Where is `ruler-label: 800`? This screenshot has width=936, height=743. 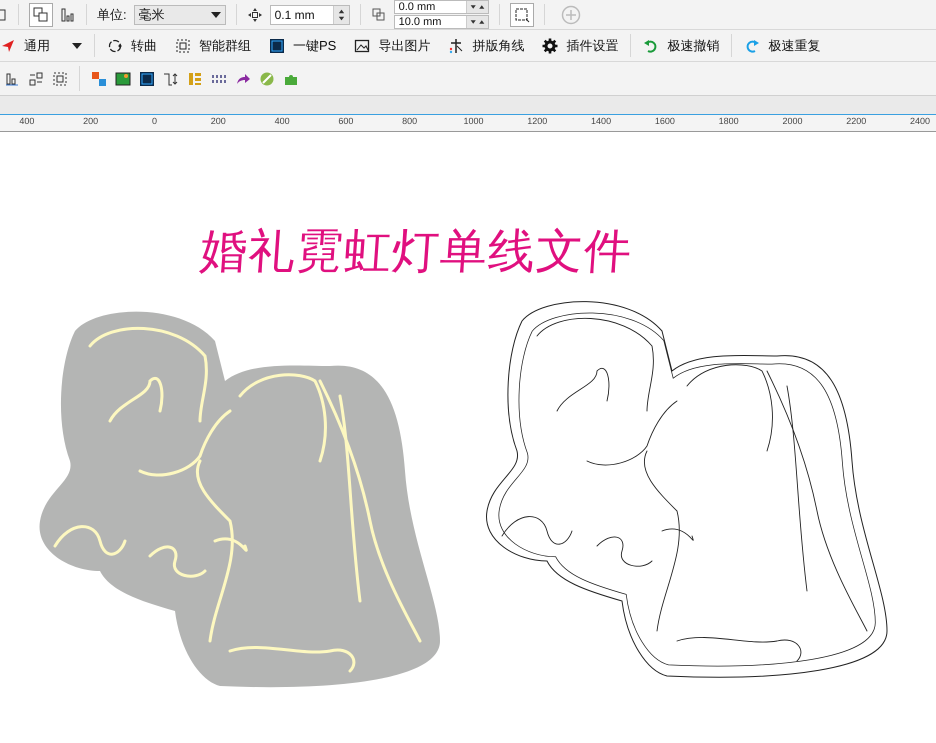 ruler-label: 800 is located at coordinates (409, 121).